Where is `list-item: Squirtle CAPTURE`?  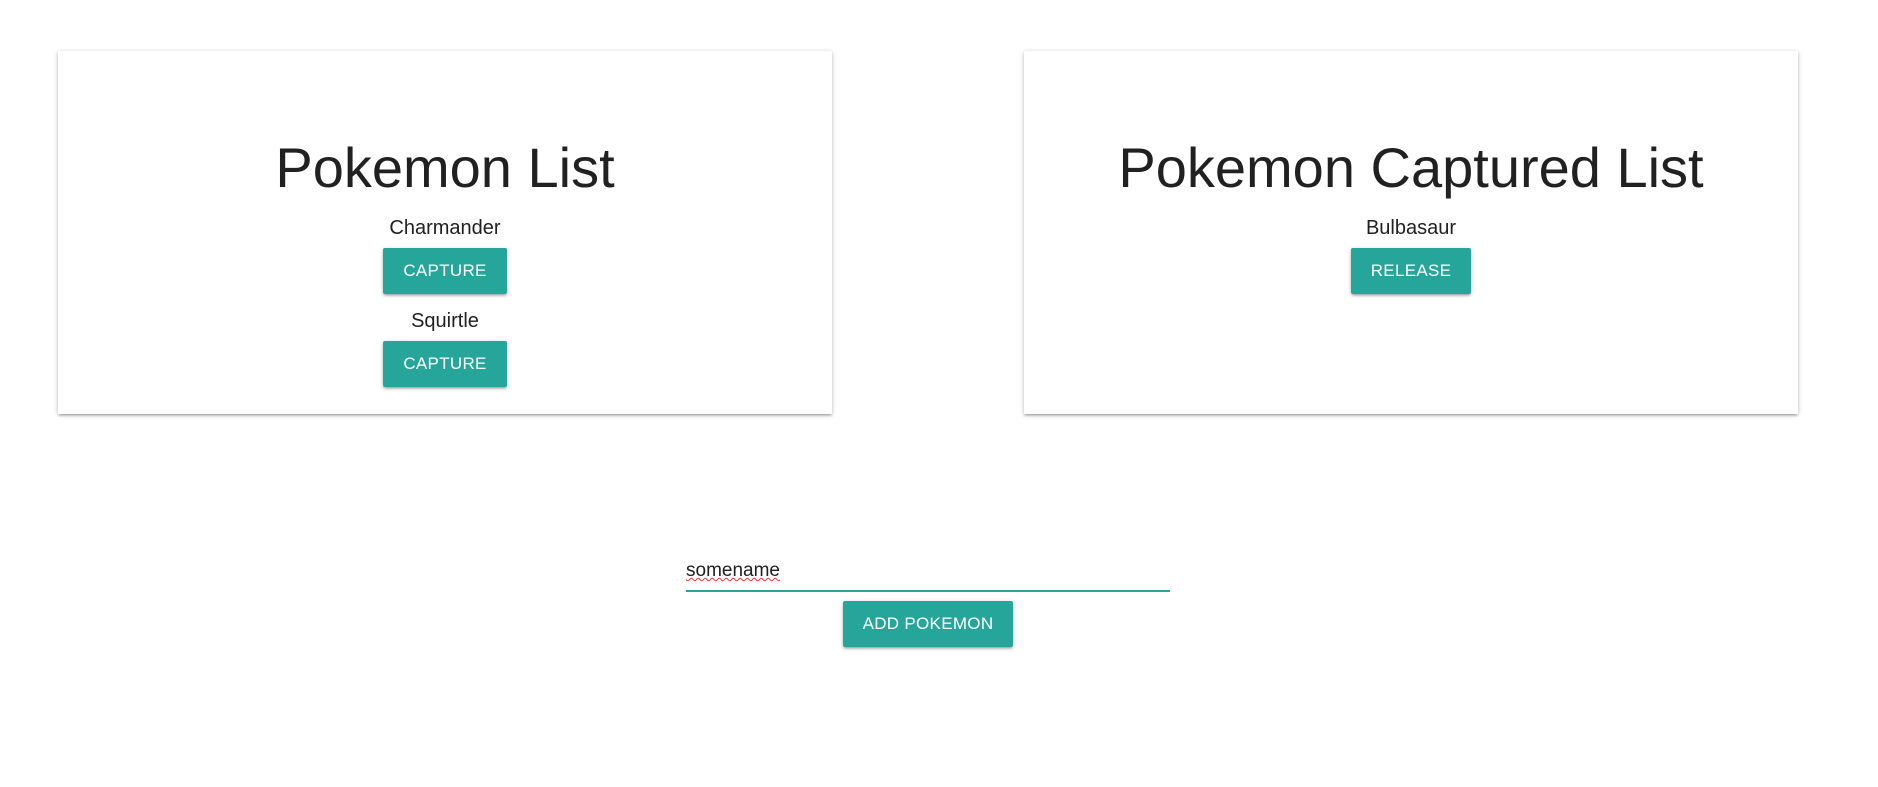
list-item: Squirtle CAPTURE is located at coordinates (445, 347).